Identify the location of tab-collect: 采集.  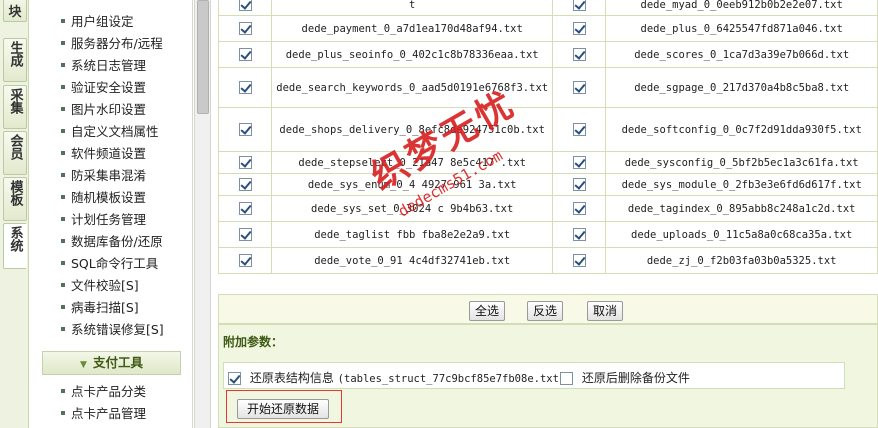
(15, 107).